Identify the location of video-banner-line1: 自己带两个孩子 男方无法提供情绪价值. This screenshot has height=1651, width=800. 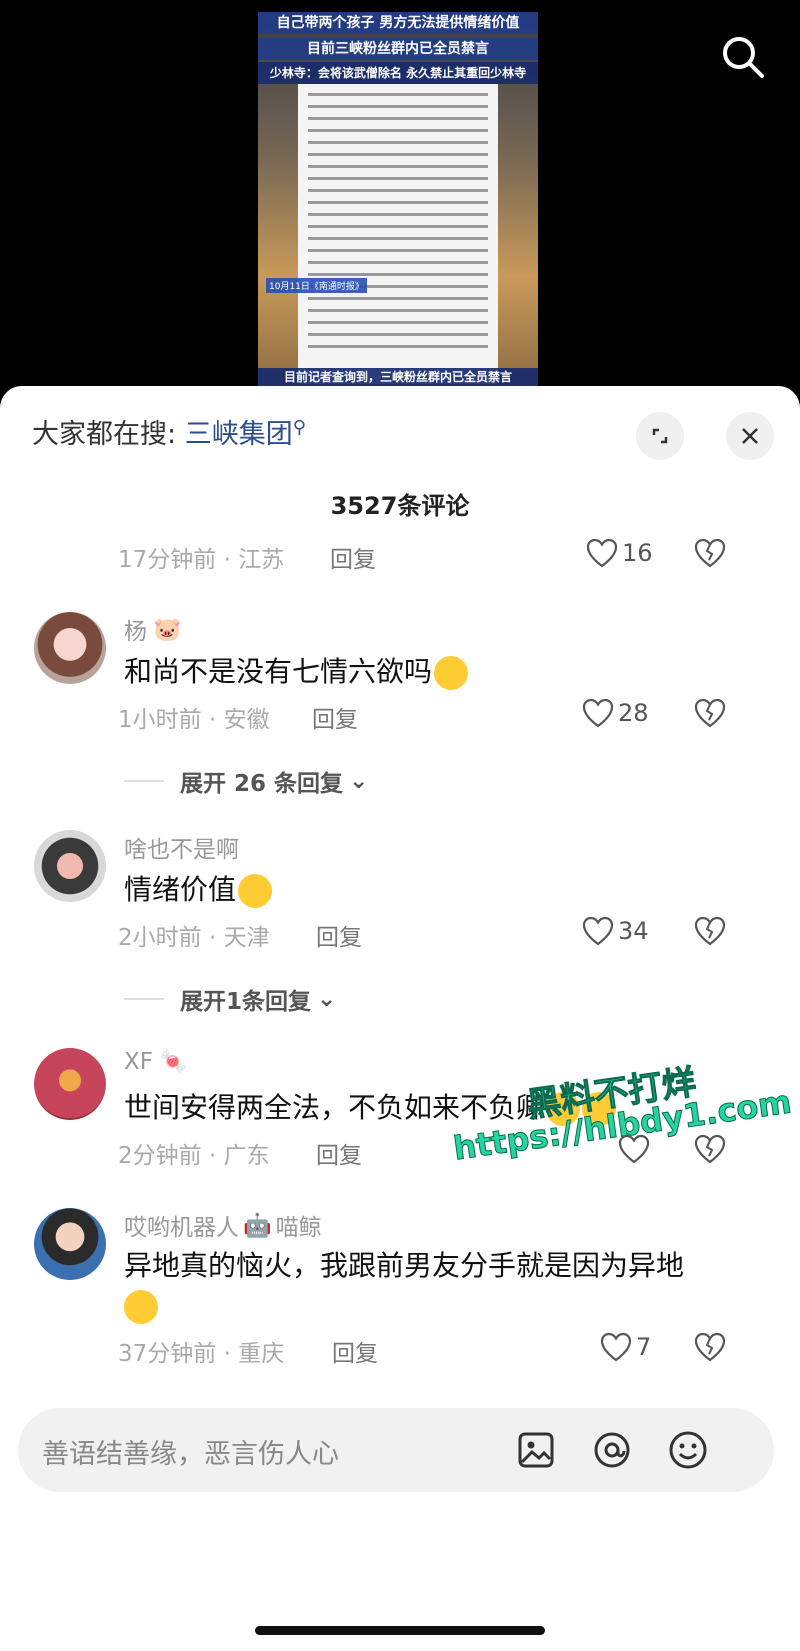
(398, 23).